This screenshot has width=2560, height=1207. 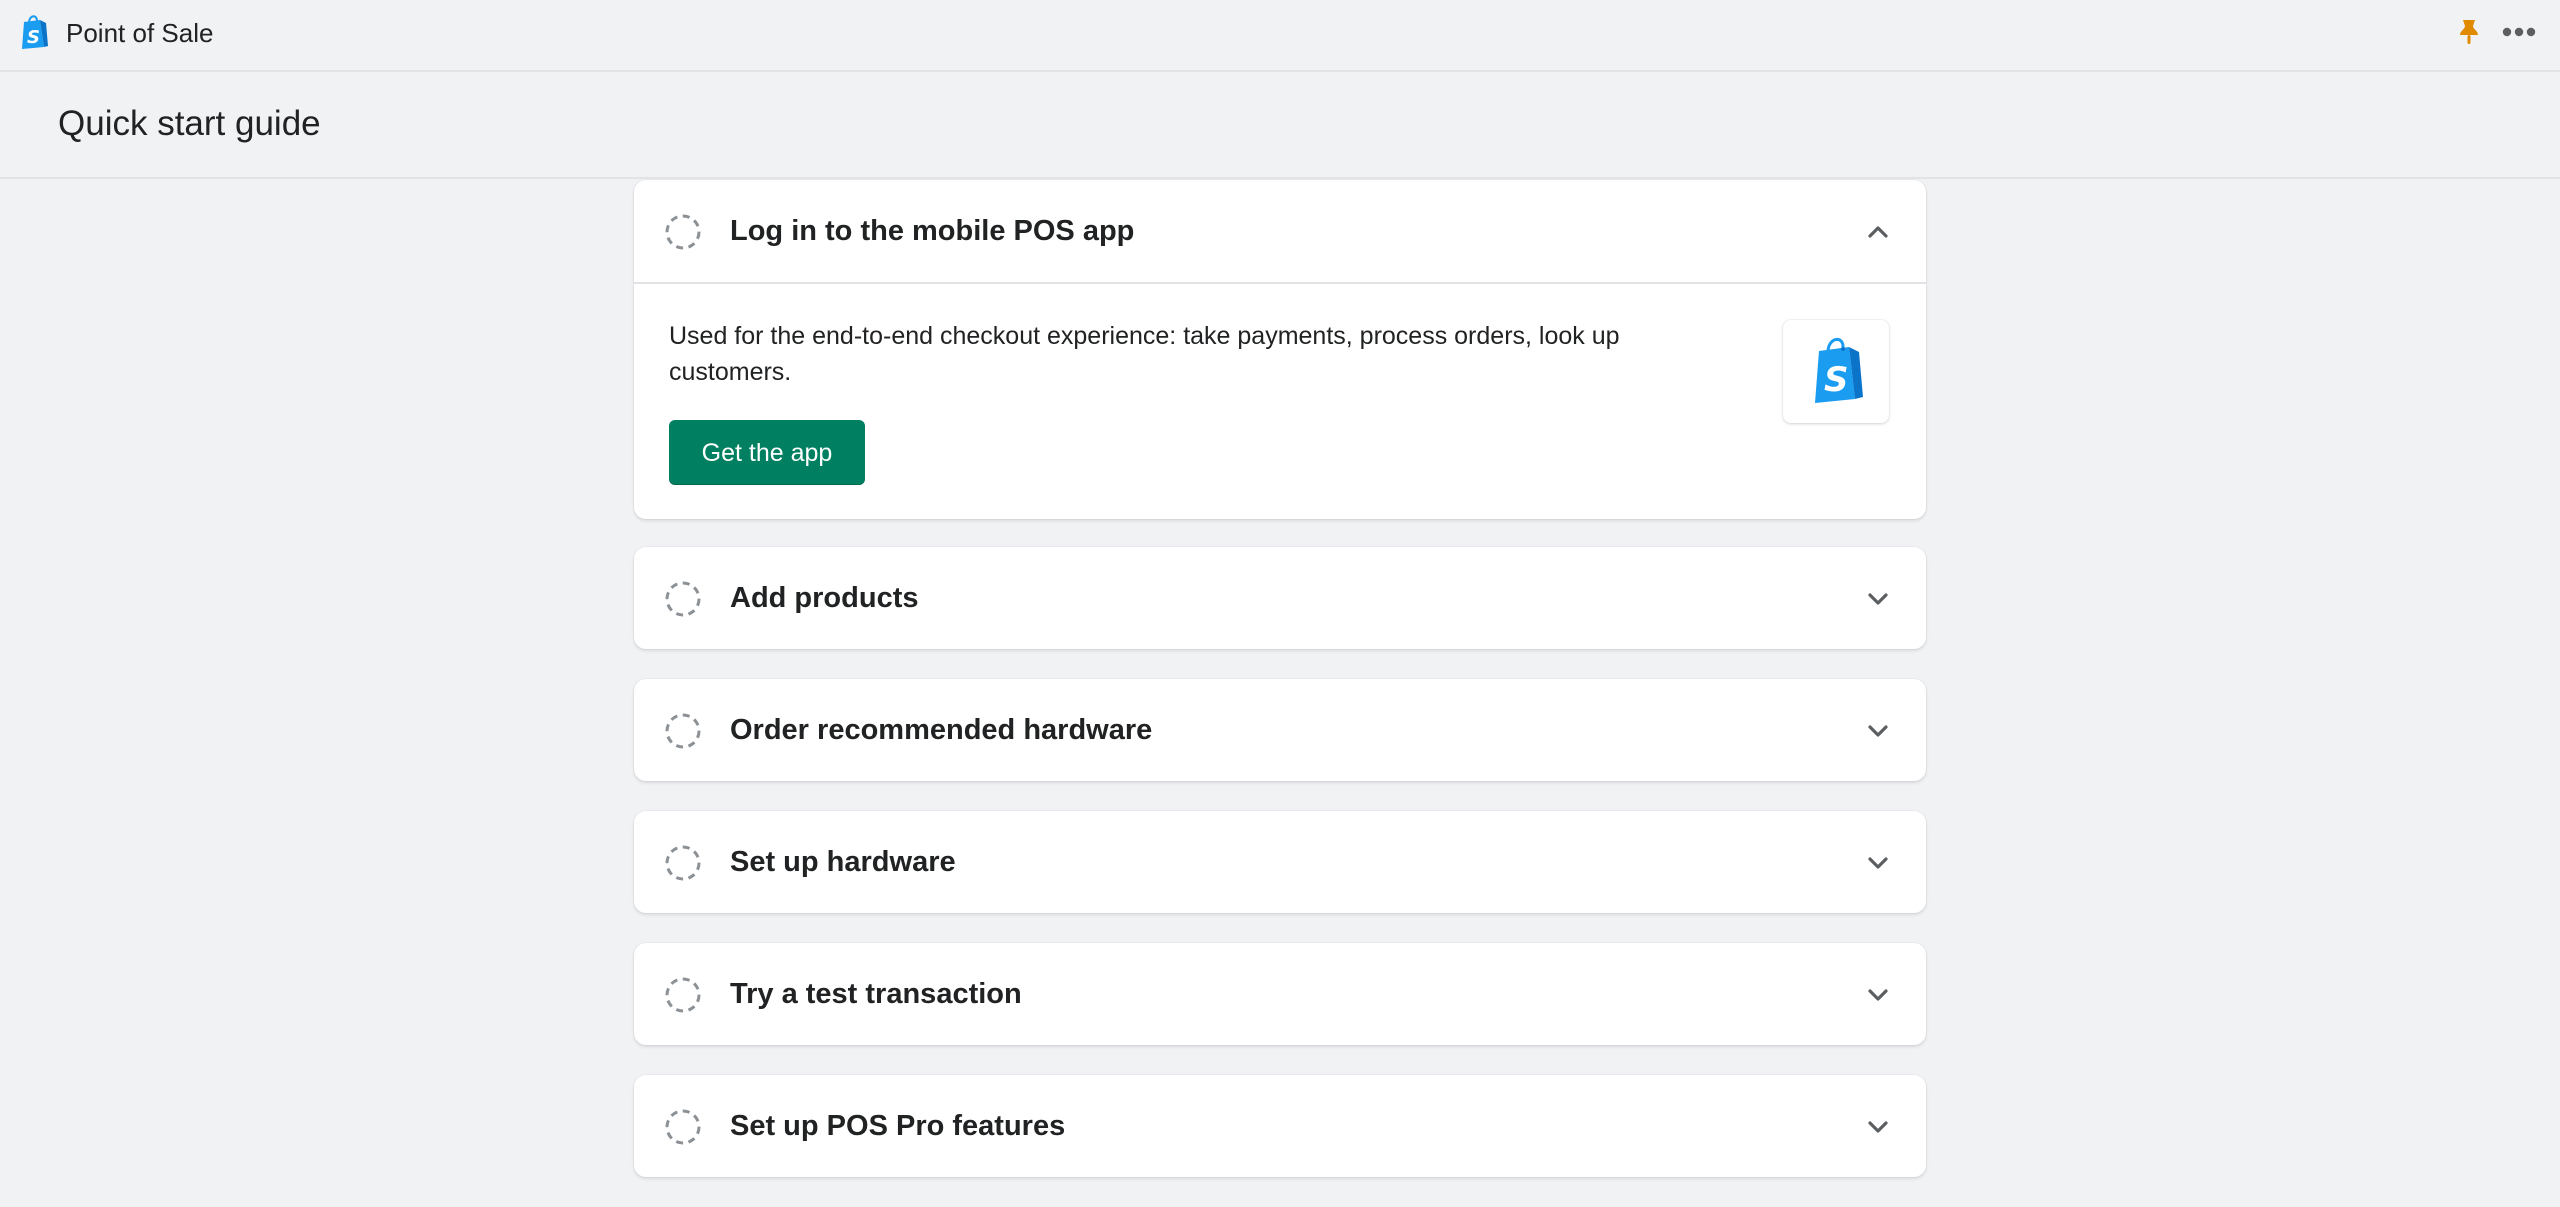 I want to click on page-title: Quick start guide, so click(x=189, y=123).